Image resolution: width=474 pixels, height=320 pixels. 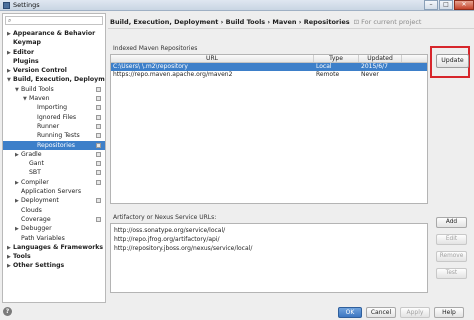 What do you see at coordinates (54, 256) in the screenshot?
I see `tree-item-tools: ▶ Tools` at bounding box center [54, 256].